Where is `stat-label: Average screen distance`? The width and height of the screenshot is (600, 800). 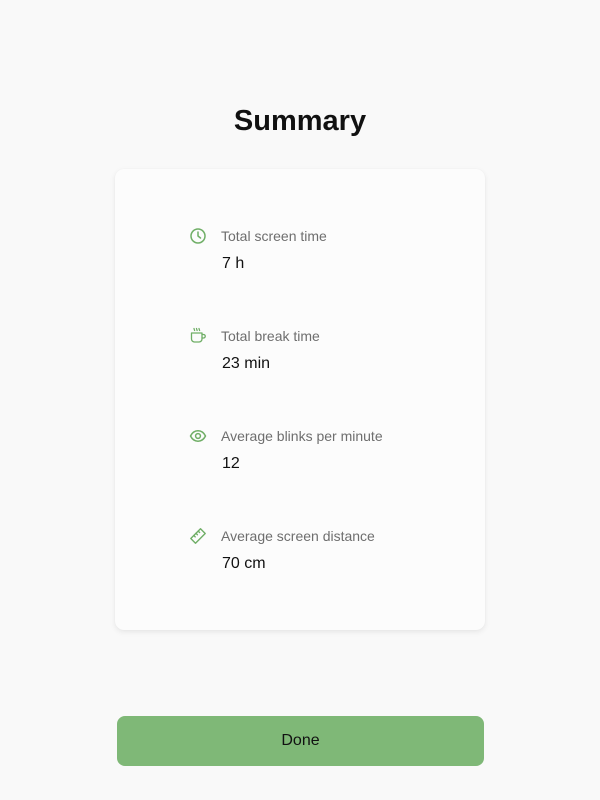 stat-label: Average screen distance is located at coordinates (298, 536).